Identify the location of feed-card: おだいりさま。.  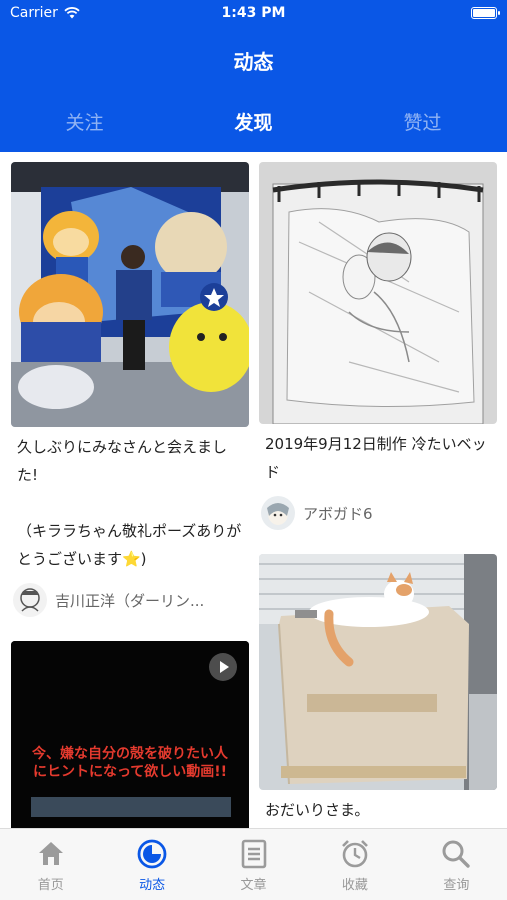
(378, 689).